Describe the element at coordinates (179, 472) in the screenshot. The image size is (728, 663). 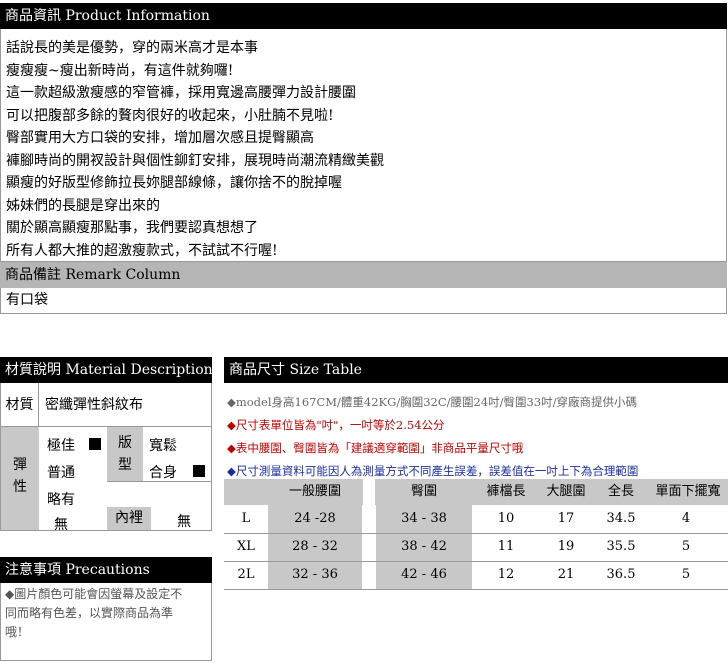
I see `fit-option: 合身` at that location.